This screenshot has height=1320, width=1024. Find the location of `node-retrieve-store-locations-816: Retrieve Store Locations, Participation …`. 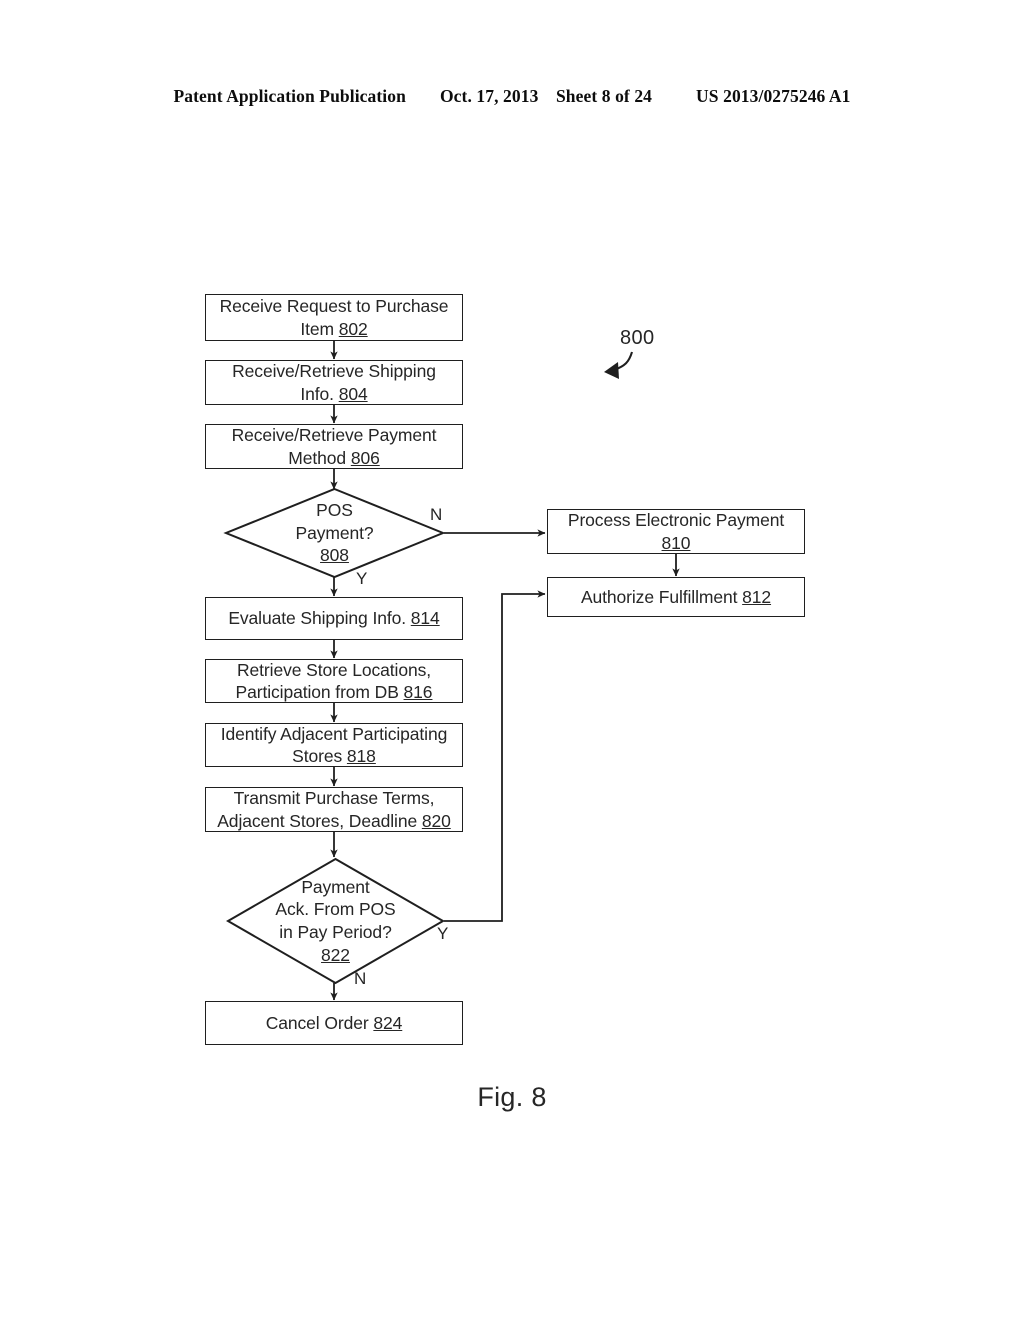

node-retrieve-store-locations-816: Retrieve Store Locations, Participation … is located at coordinates (334, 681).